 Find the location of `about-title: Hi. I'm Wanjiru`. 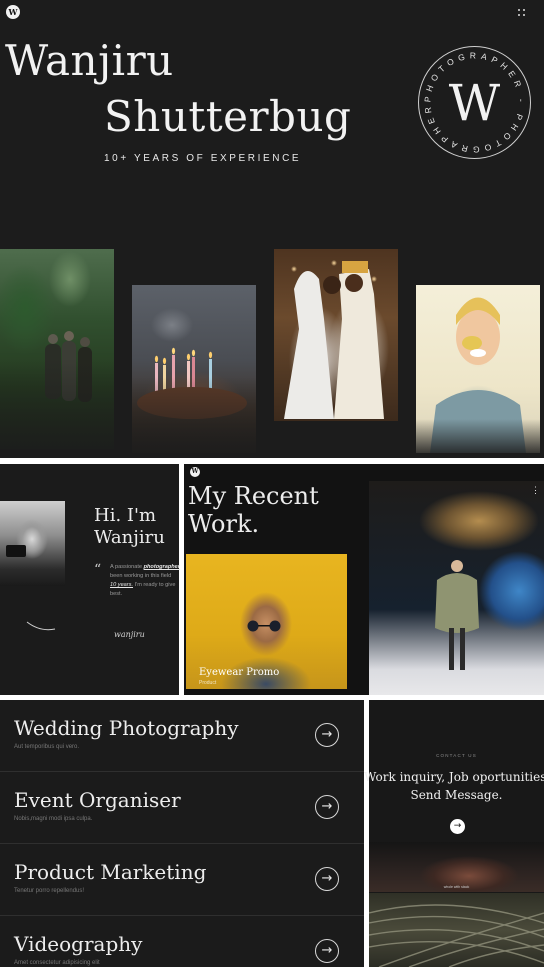

about-title: Hi. I'm Wanjiru is located at coordinates (137, 527).